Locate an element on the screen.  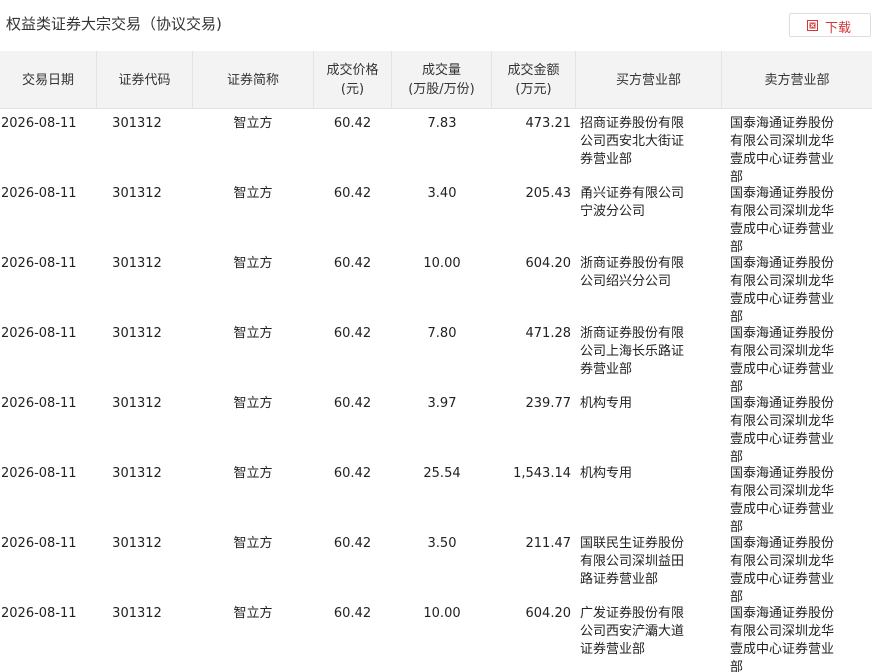
volume-cell: 7.80 is located at coordinates (442, 333).